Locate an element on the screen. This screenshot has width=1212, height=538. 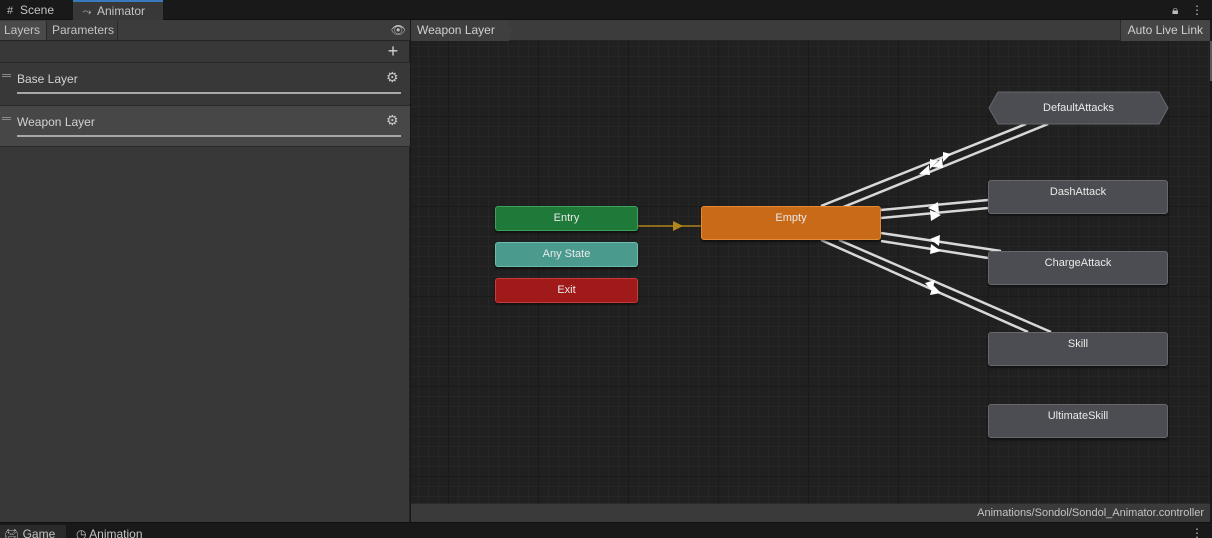
plus-icon: + is located at coordinates (393, 51).